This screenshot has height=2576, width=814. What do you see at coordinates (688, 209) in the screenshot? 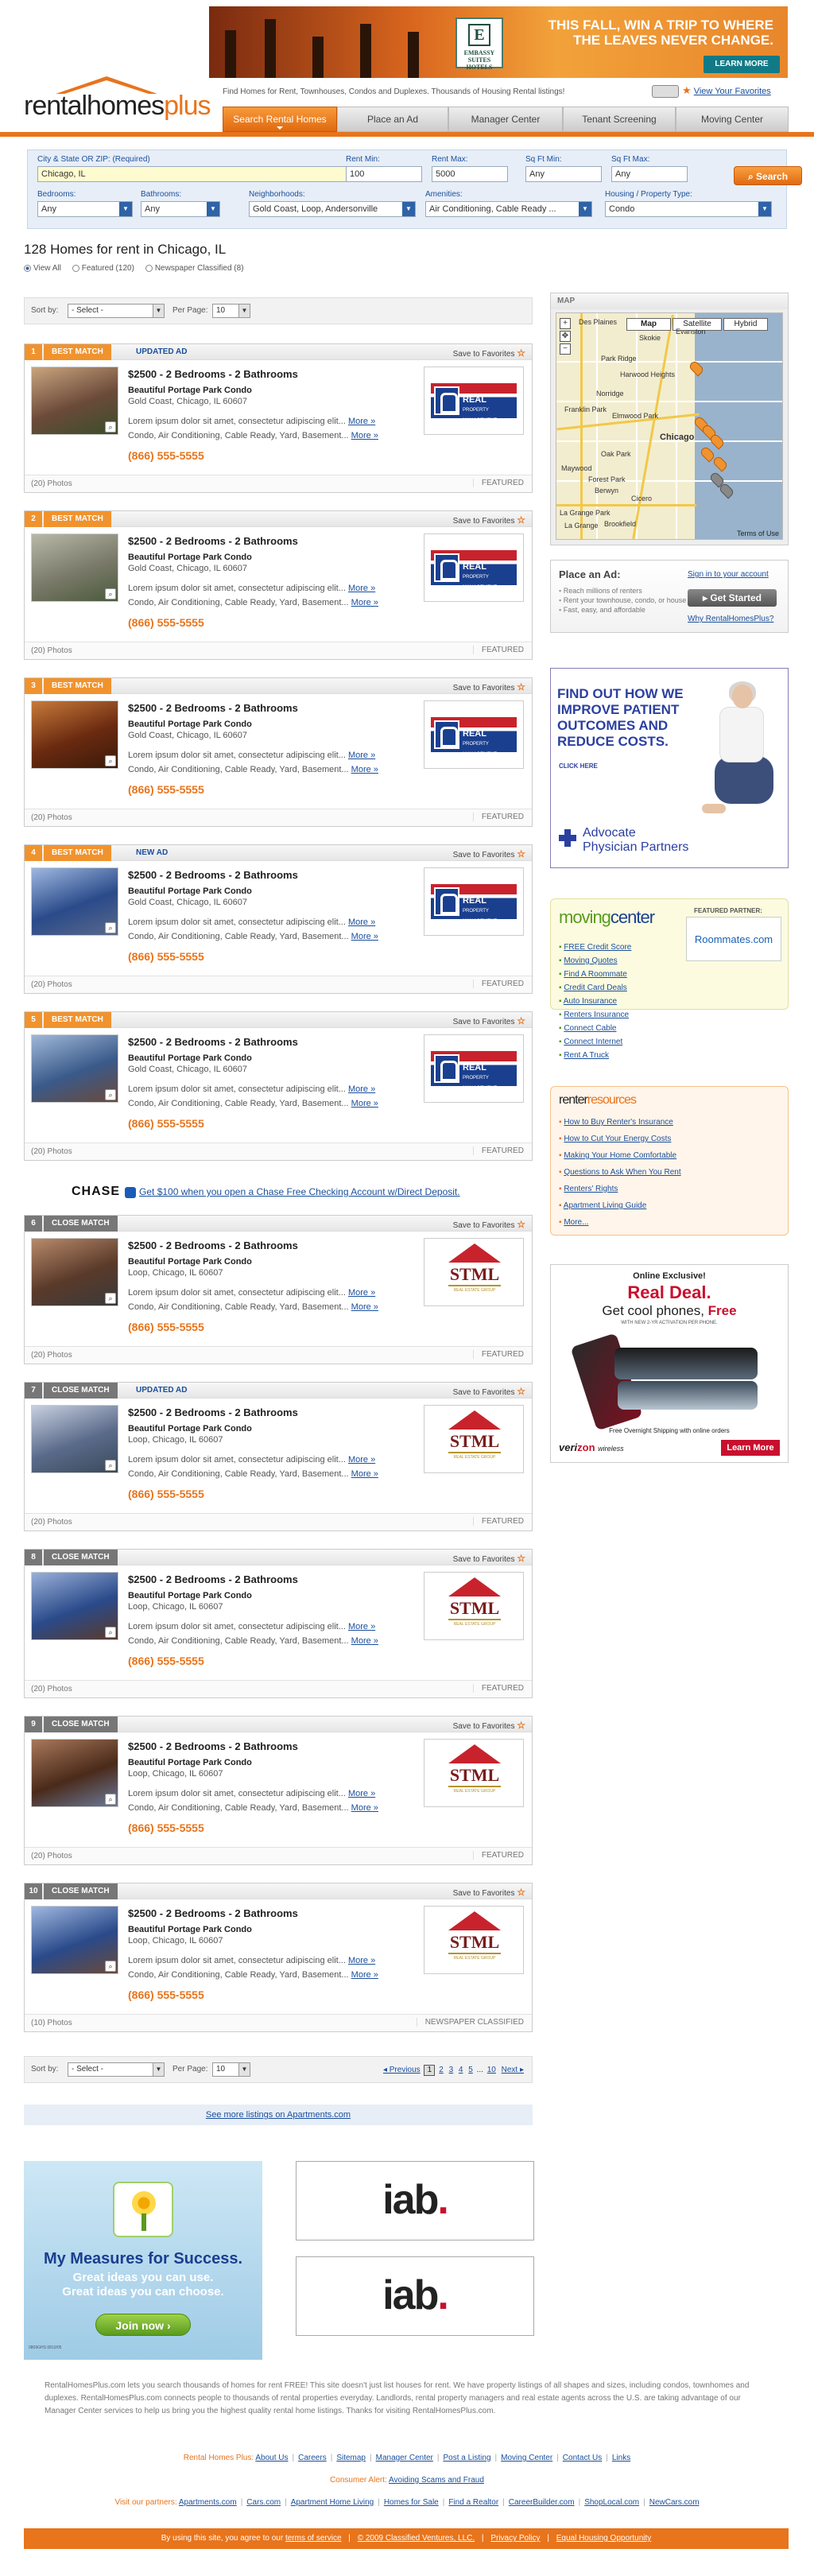
I see `property-type-select: Condo ▼` at bounding box center [688, 209].